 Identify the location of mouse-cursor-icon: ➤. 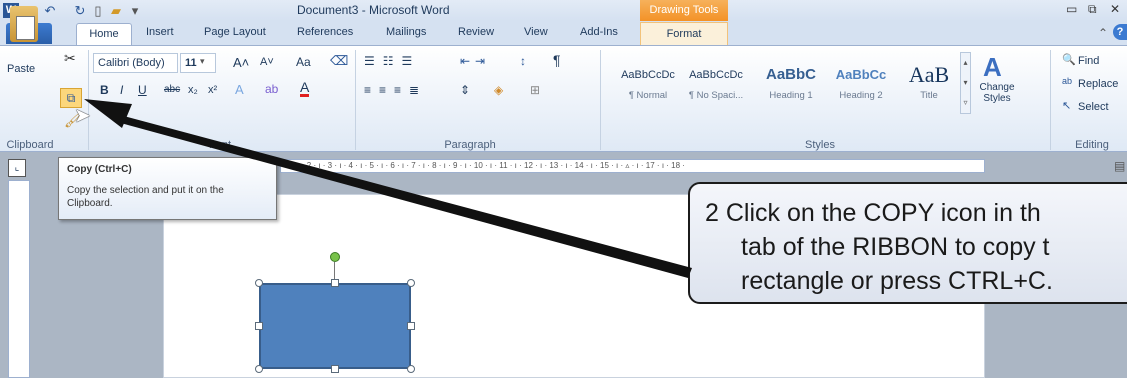
(82, 116).